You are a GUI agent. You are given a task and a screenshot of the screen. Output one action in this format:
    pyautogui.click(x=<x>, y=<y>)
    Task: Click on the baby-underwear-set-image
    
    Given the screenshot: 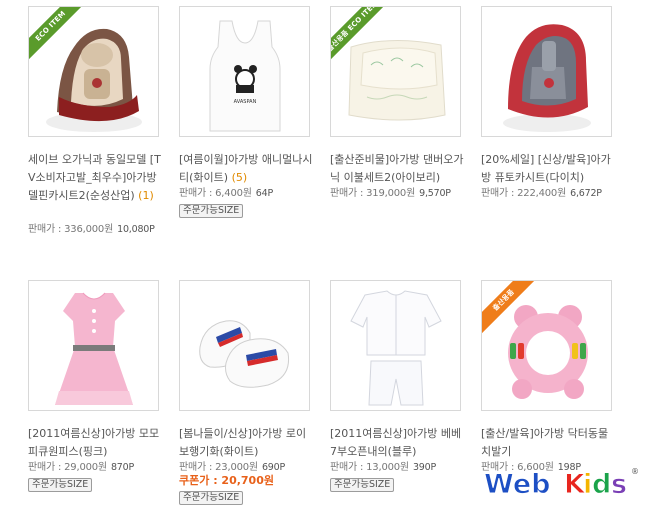 What is the action you would take?
    pyautogui.click(x=396, y=348)
    